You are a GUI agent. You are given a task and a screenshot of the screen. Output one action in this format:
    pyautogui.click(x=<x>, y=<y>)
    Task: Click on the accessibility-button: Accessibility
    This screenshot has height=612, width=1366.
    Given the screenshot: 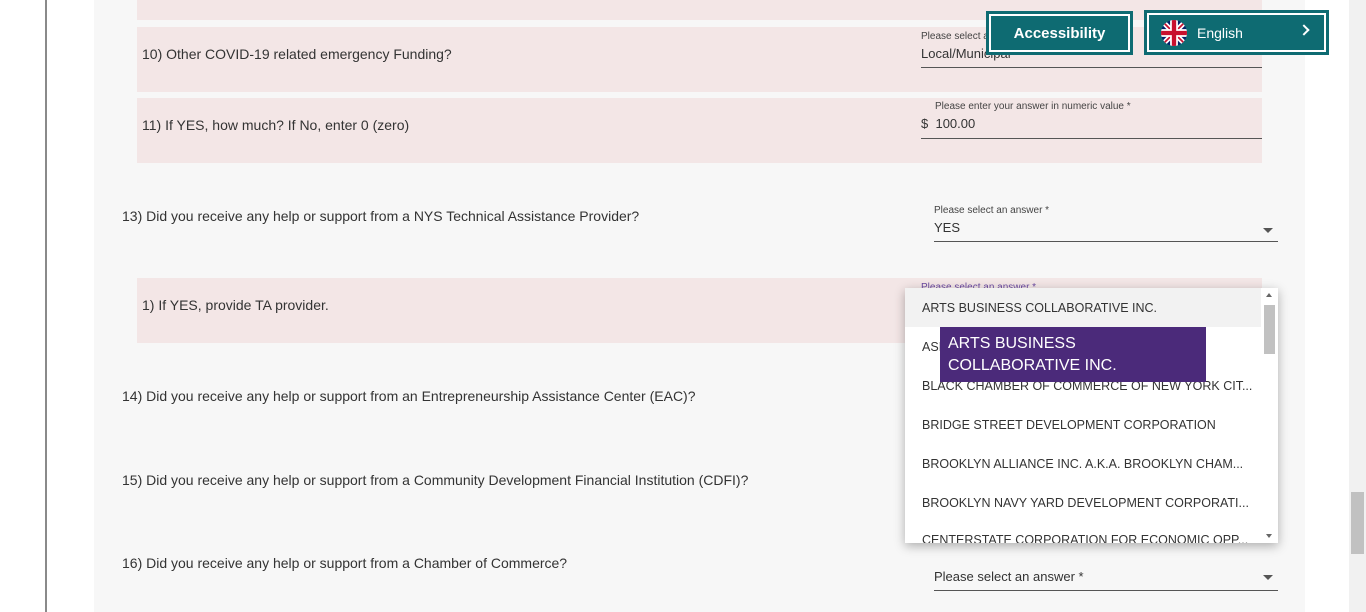 What is the action you would take?
    pyautogui.click(x=1059, y=33)
    